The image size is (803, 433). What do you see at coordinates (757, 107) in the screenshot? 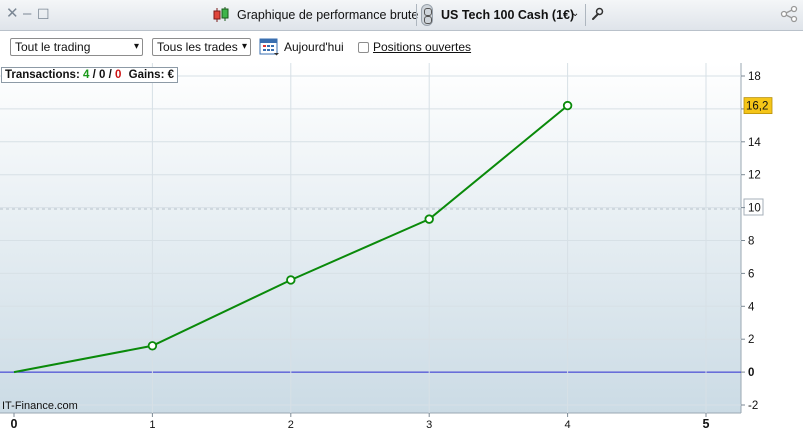
I see `last-value-label: 16,2` at bounding box center [757, 107].